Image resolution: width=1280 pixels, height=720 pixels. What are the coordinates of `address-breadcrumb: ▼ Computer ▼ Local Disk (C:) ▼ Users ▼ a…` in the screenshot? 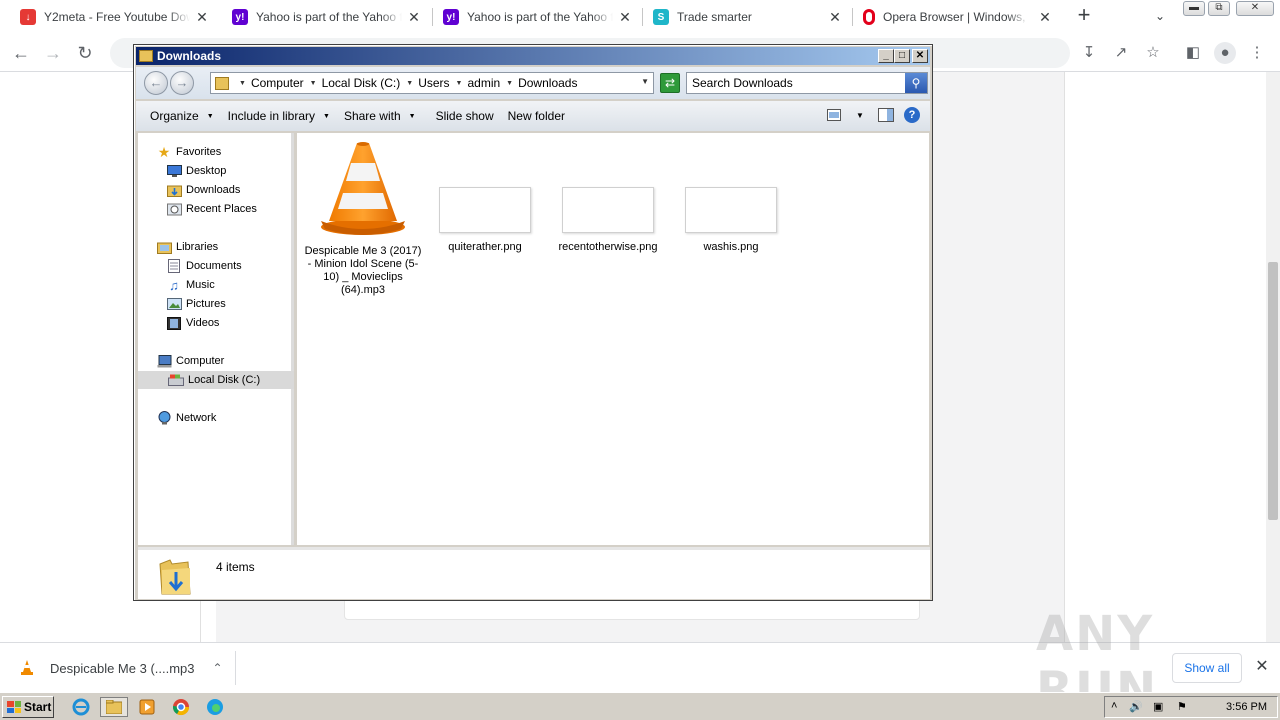 It's located at (432, 83).